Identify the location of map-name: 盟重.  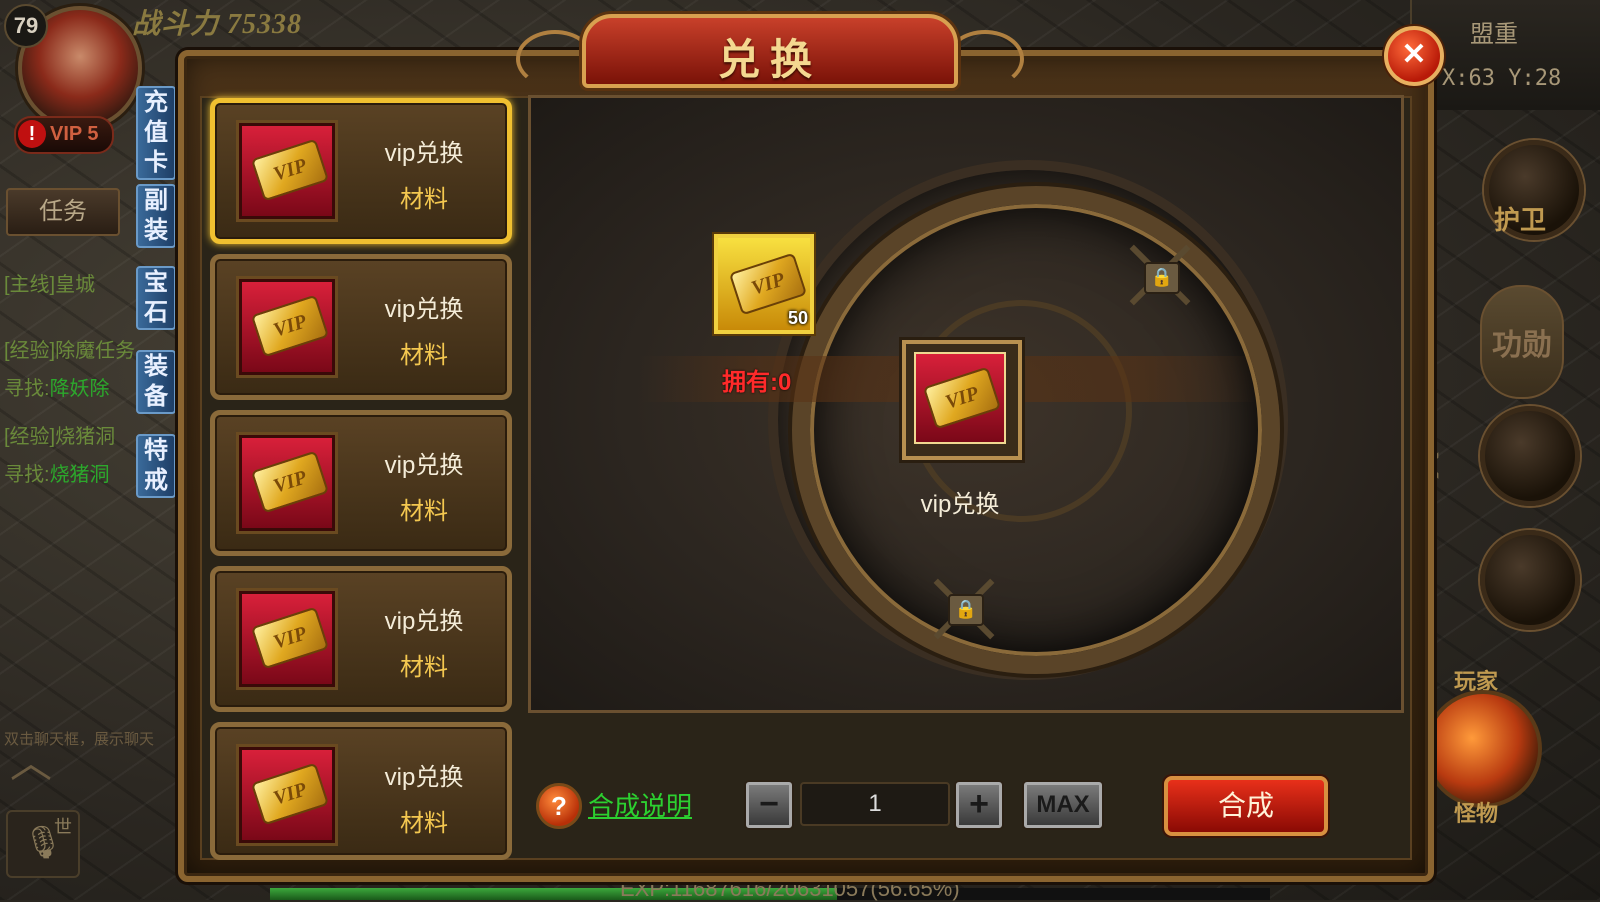
(1494, 34).